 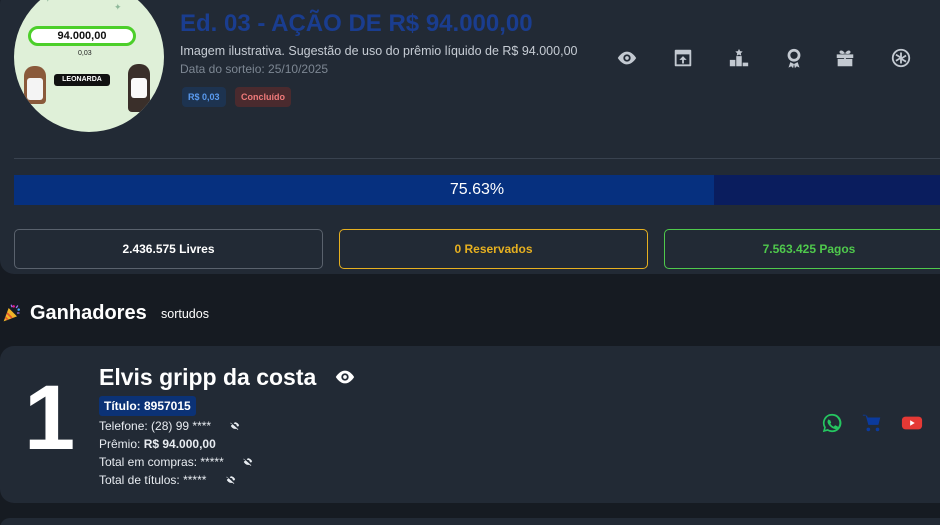 What do you see at coordinates (739, 58) in the screenshot?
I see `ranking-icon` at bounding box center [739, 58].